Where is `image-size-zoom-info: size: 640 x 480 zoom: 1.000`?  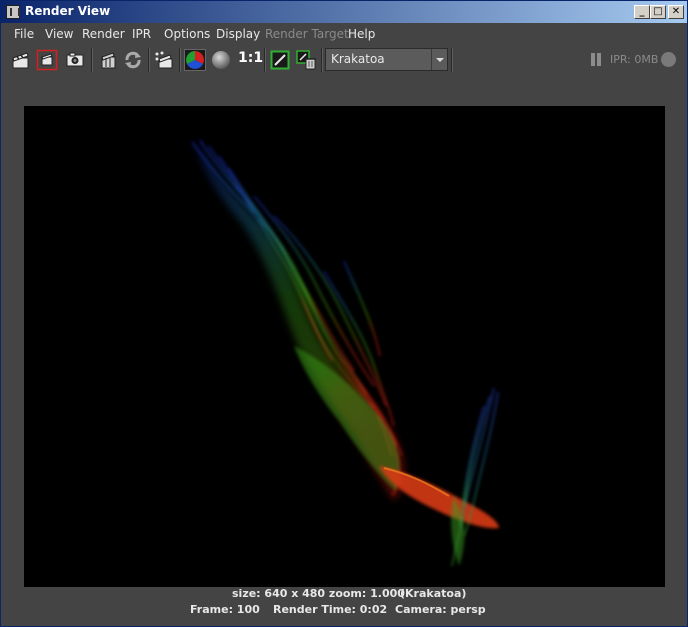 image-size-zoom-info: size: 640 x 480 zoom: 1.000 is located at coordinates (318, 593).